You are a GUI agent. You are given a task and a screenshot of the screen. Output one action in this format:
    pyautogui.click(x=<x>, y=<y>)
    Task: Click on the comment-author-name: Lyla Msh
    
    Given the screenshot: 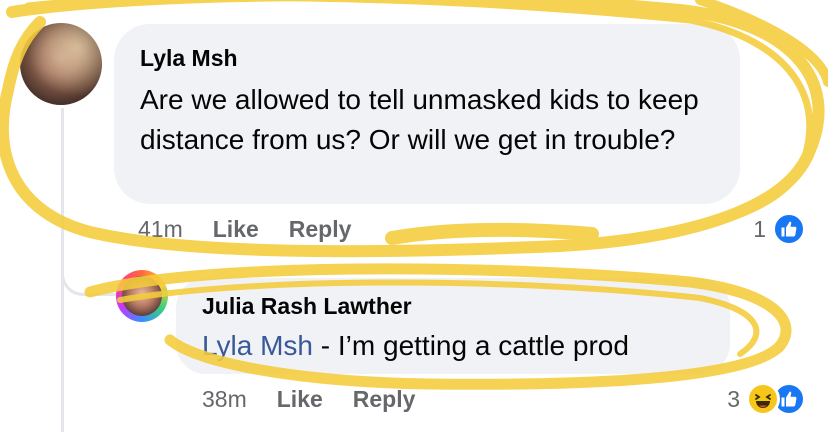 What is the action you would take?
    pyautogui.click(x=427, y=58)
    